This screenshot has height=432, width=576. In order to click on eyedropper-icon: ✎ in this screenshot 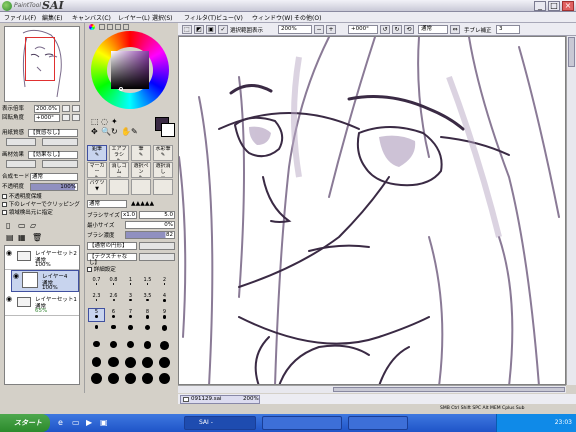, I will do `click(134, 131)`.